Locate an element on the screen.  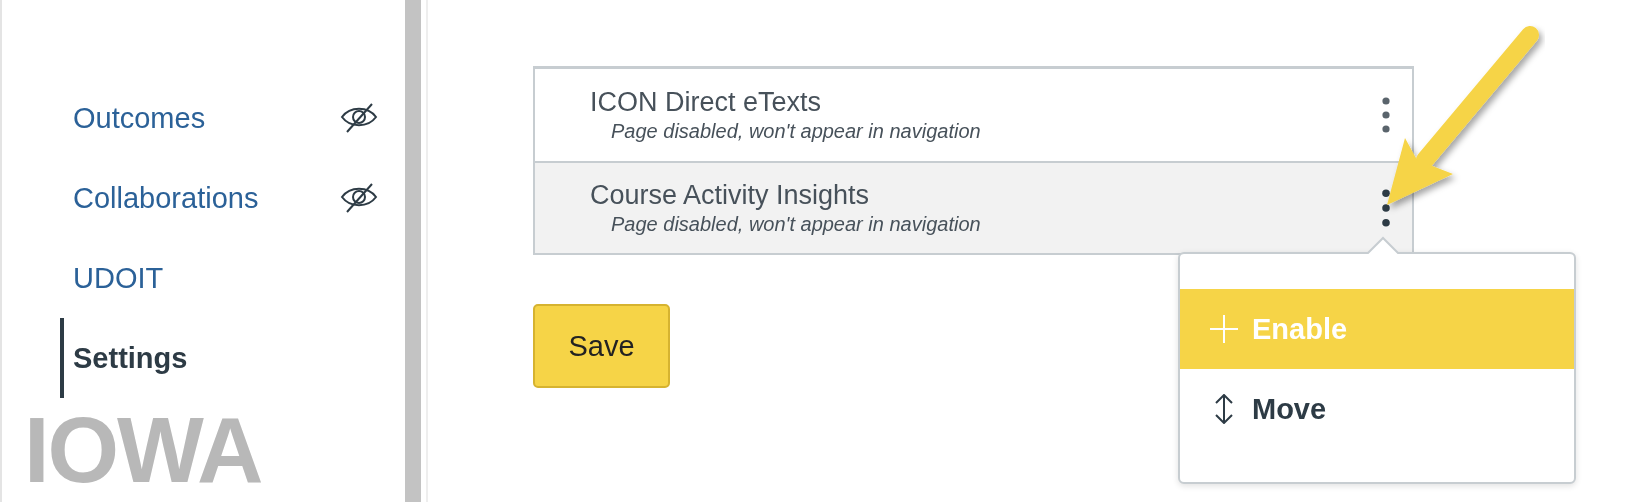
save-button: Save is located at coordinates (601, 346).